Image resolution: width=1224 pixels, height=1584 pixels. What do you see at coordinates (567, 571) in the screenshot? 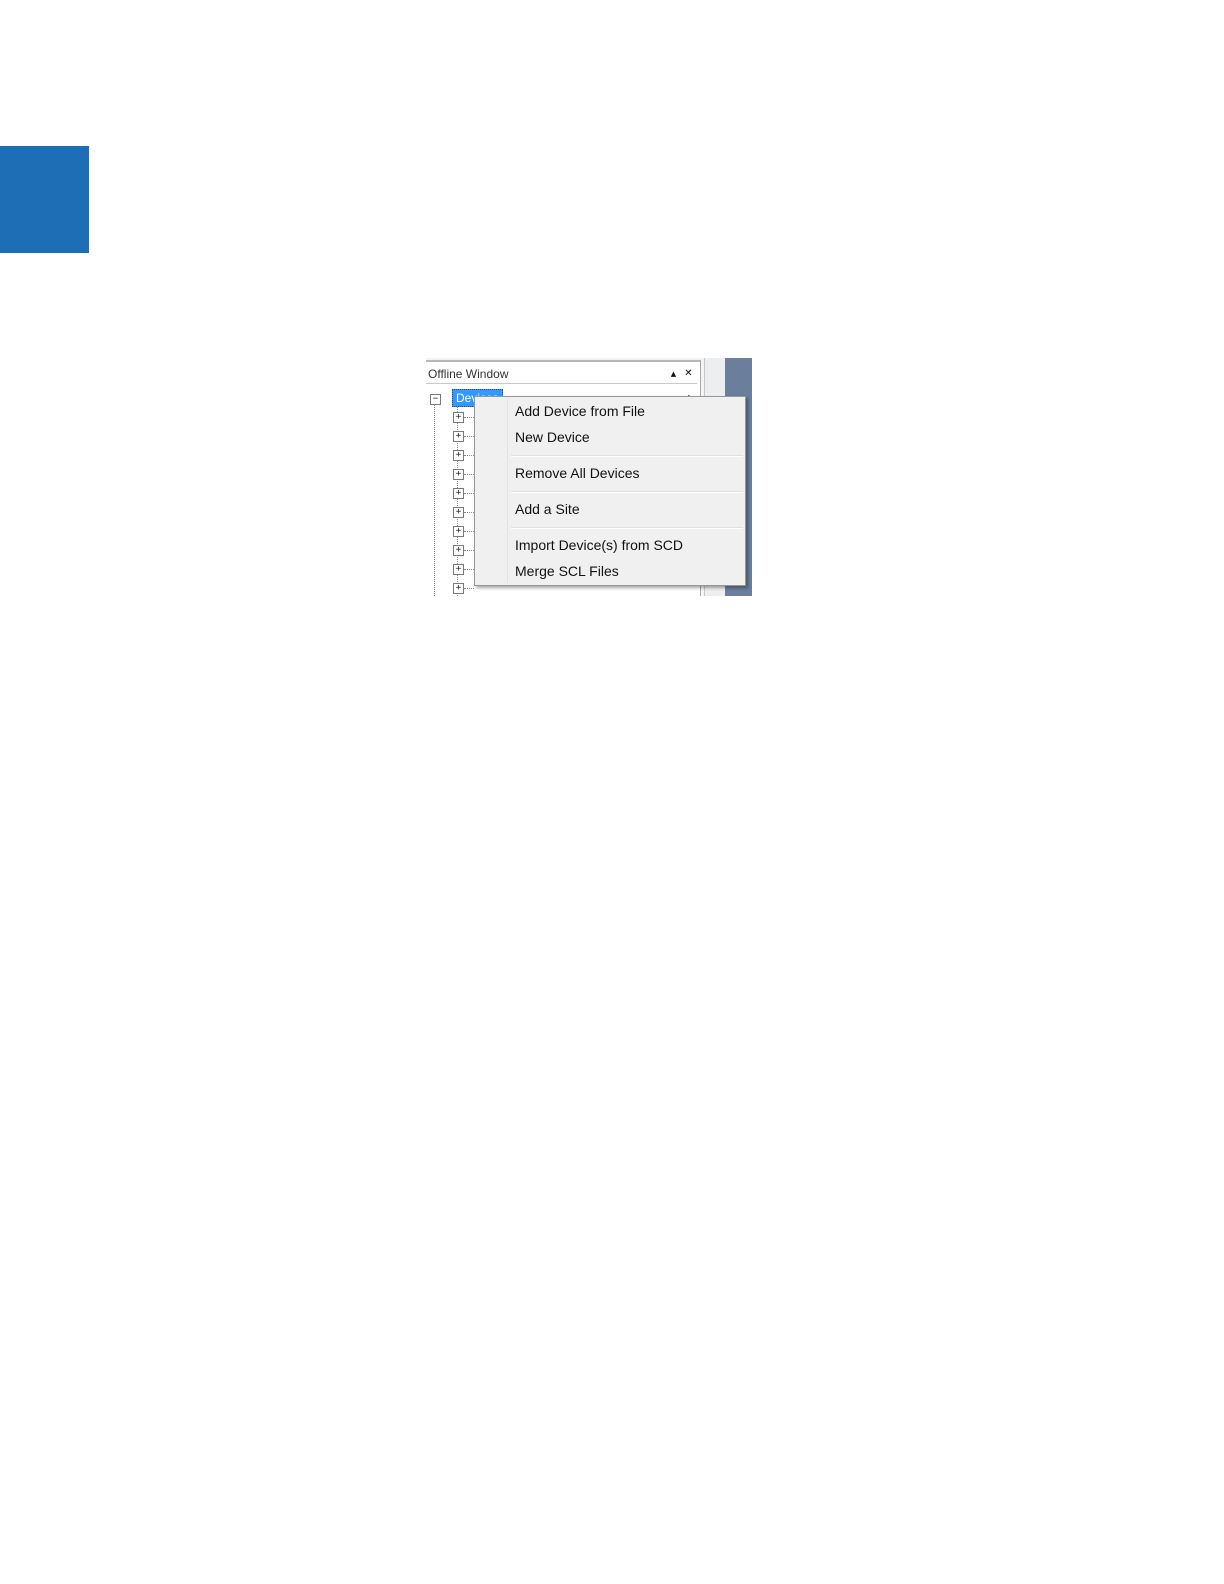
I see `menu-item-label: Merge SCL Files` at bounding box center [567, 571].